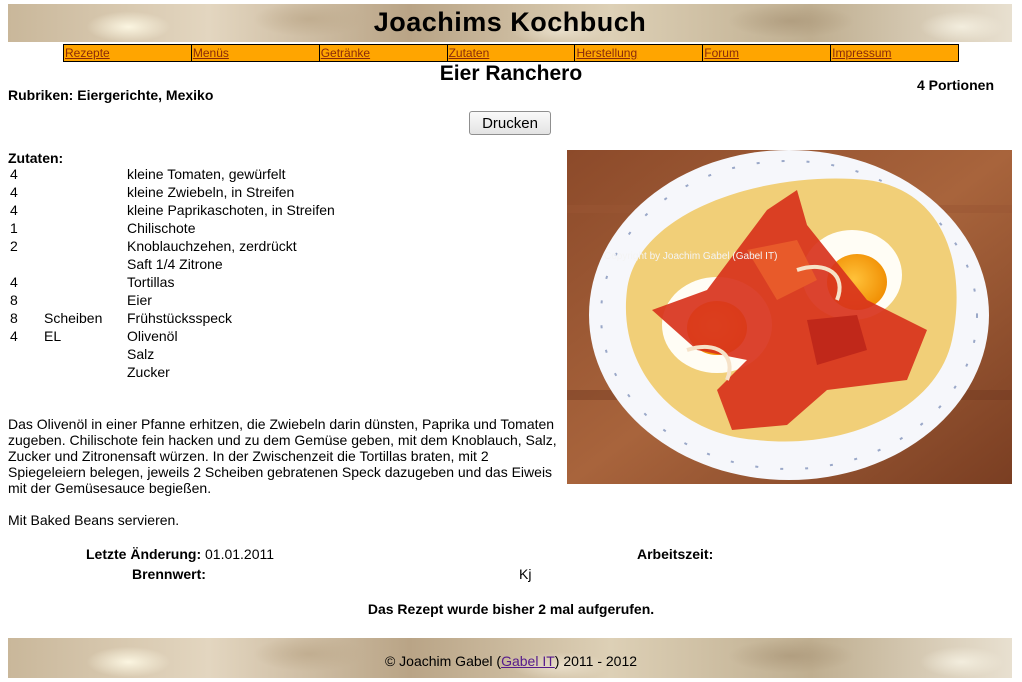 The width and height of the screenshot is (1022, 682). What do you see at coordinates (53, 336) in the screenshot?
I see `ingredient-unit: EL` at bounding box center [53, 336].